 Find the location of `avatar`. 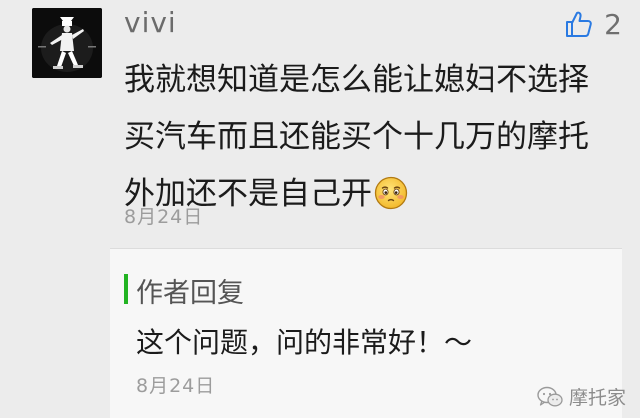

avatar is located at coordinates (67, 43).